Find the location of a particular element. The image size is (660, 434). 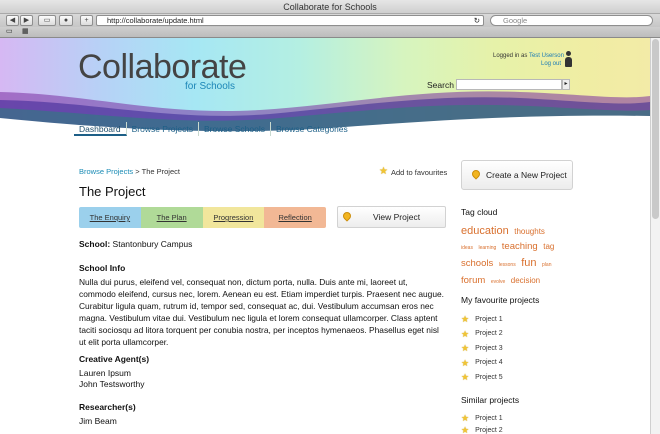

tag-link: schools is located at coordinates (477, 263).